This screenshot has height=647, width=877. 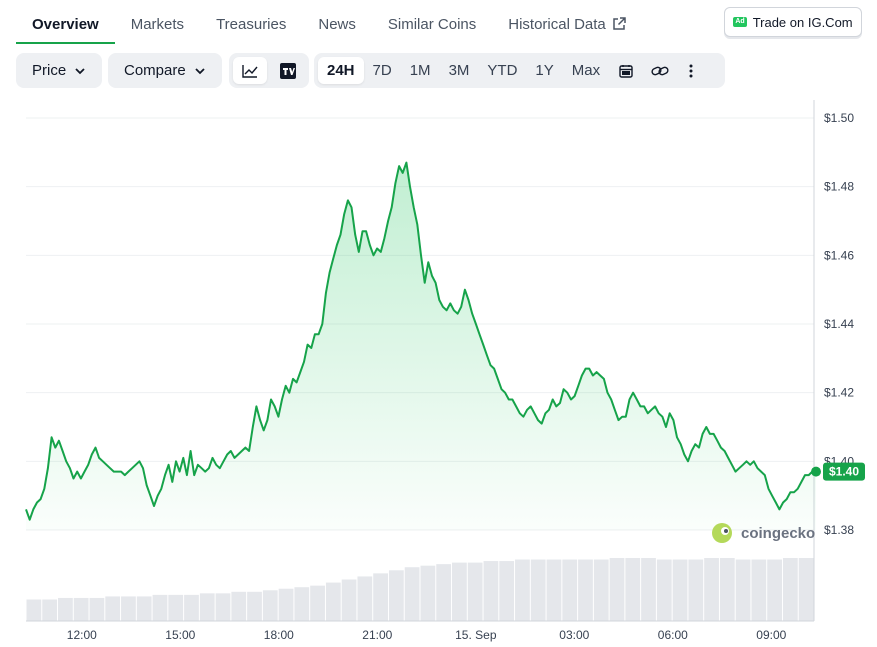 I want to click on x-tick-label: 09:00, so click(x=771, y=635).